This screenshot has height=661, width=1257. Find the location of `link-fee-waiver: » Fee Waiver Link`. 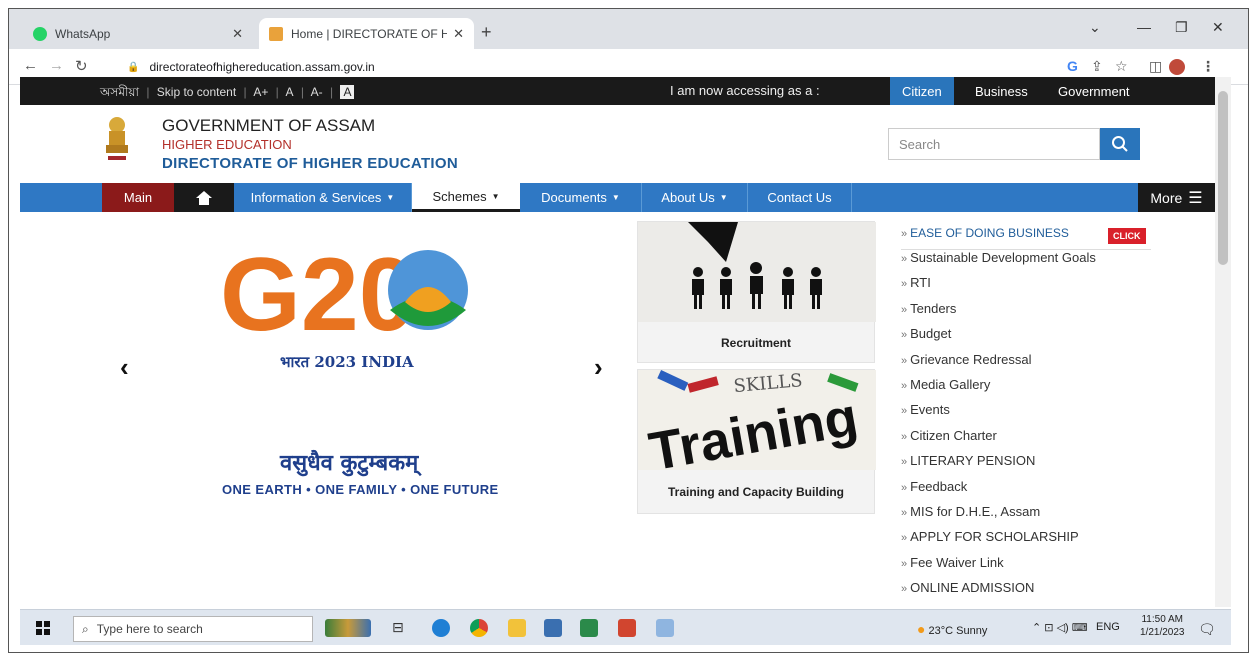

link-fee-waiver: » Fee Waiver Link is located at coordinates (1026, 567).